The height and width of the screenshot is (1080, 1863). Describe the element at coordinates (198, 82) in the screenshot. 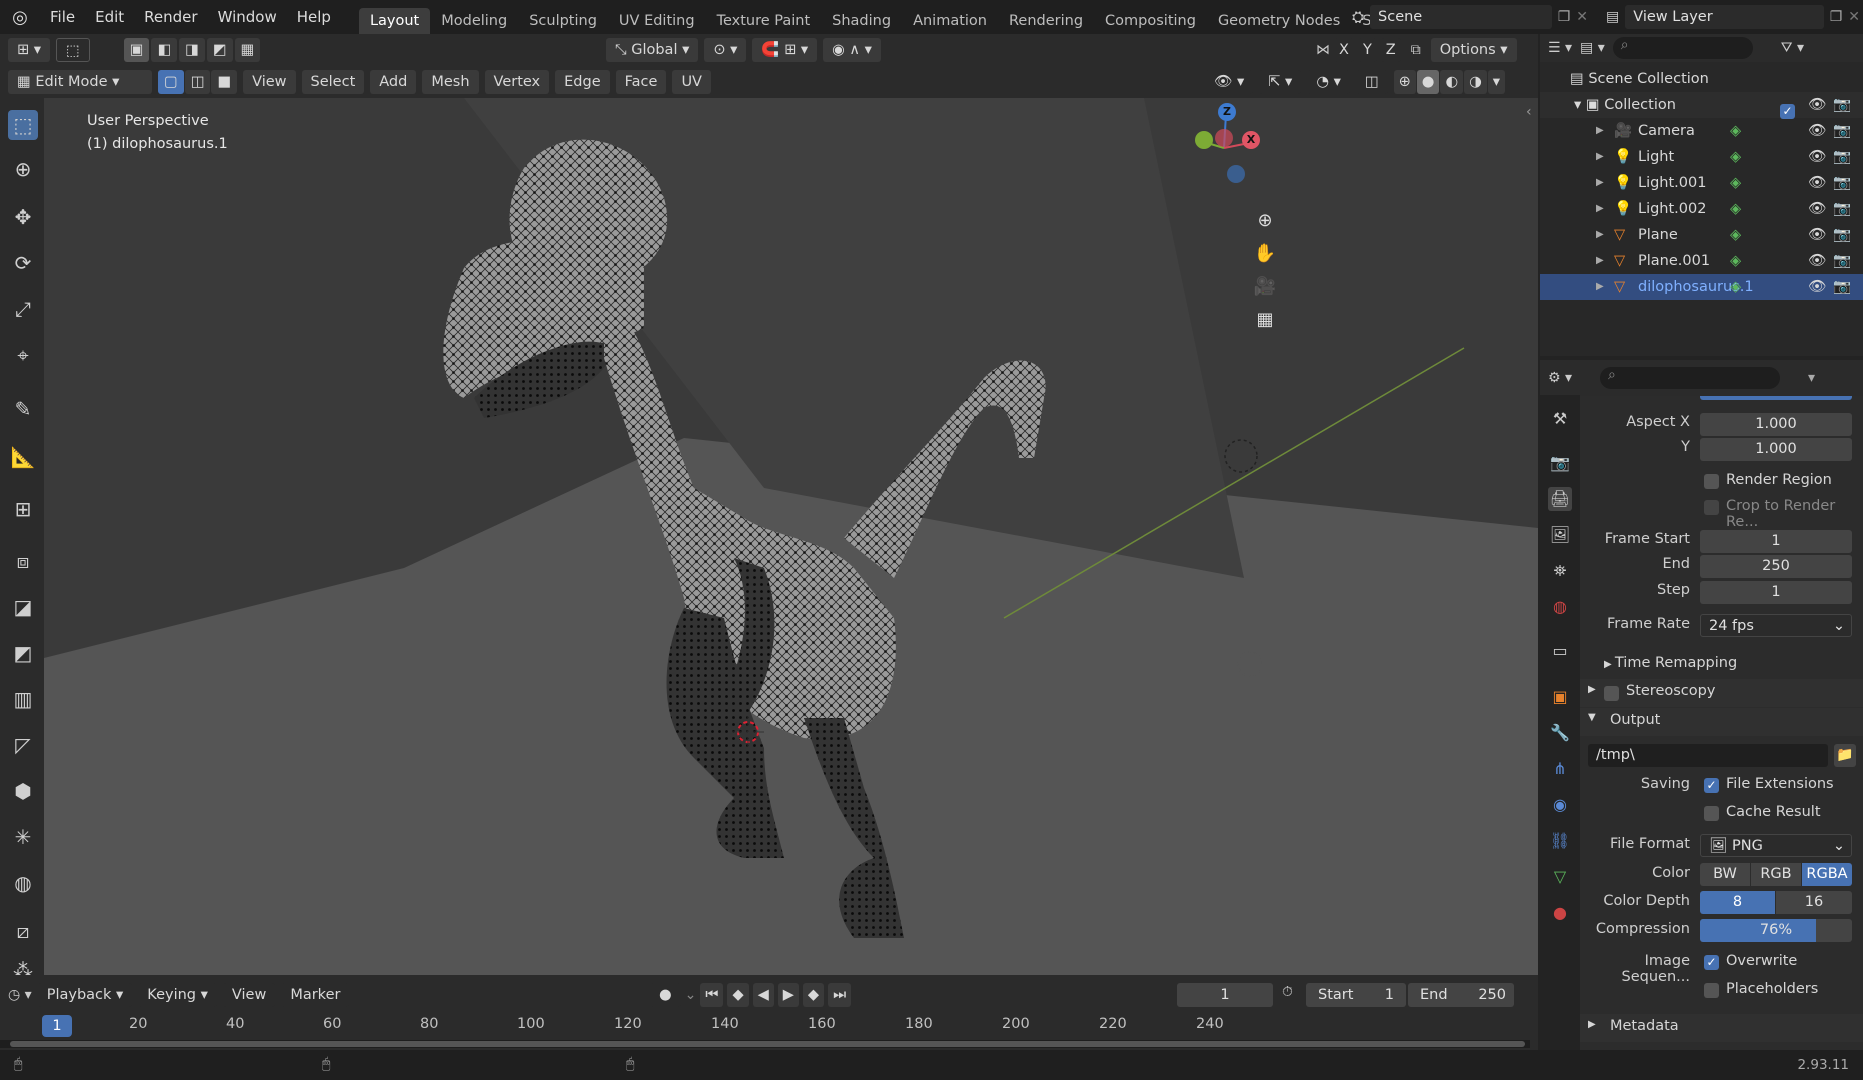

I see `vertex-edge-face-select: ▢ ◫ ■` at that location.